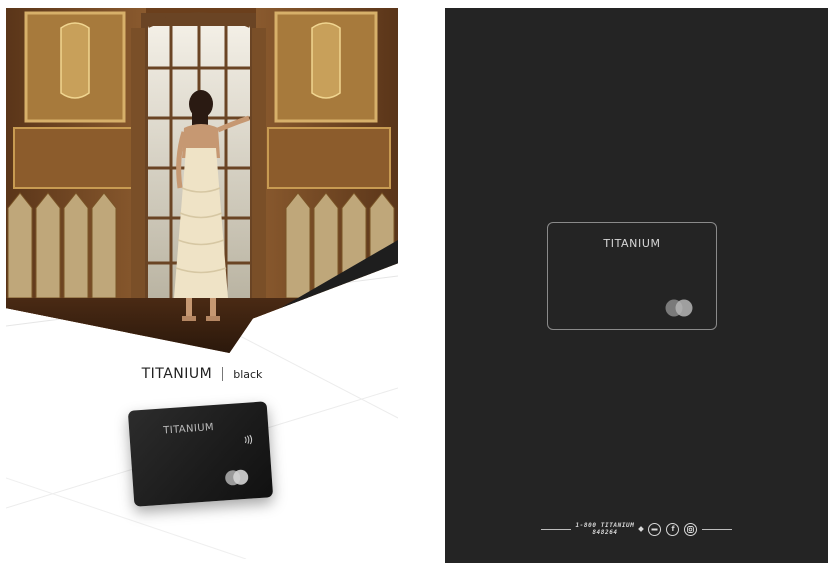 This screenshot has width=828, height=563. Describe the element at coordinates (605, 525) in the screenshot. I see `phone-number: 1-800 TITANIUM` at that location.